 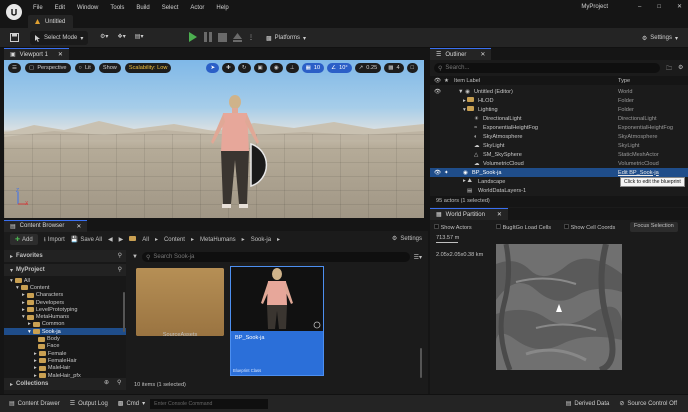 I want to click on content-drawer-button: ▤ Content Drawer, so click(x=34, y=404).